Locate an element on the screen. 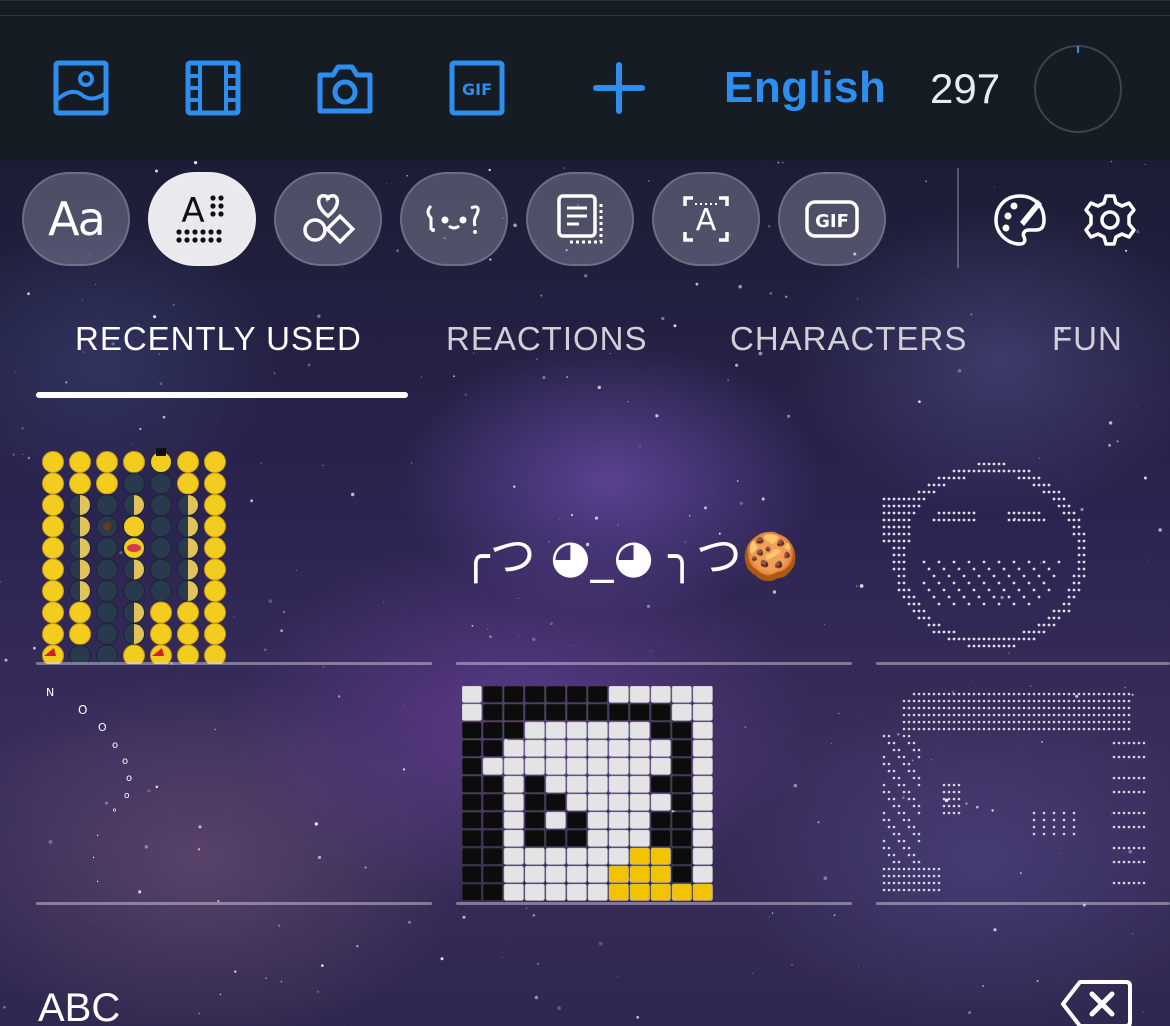 The image size is (1170, 1026). art-card-ascii-face is located at coordinates (990, 561).